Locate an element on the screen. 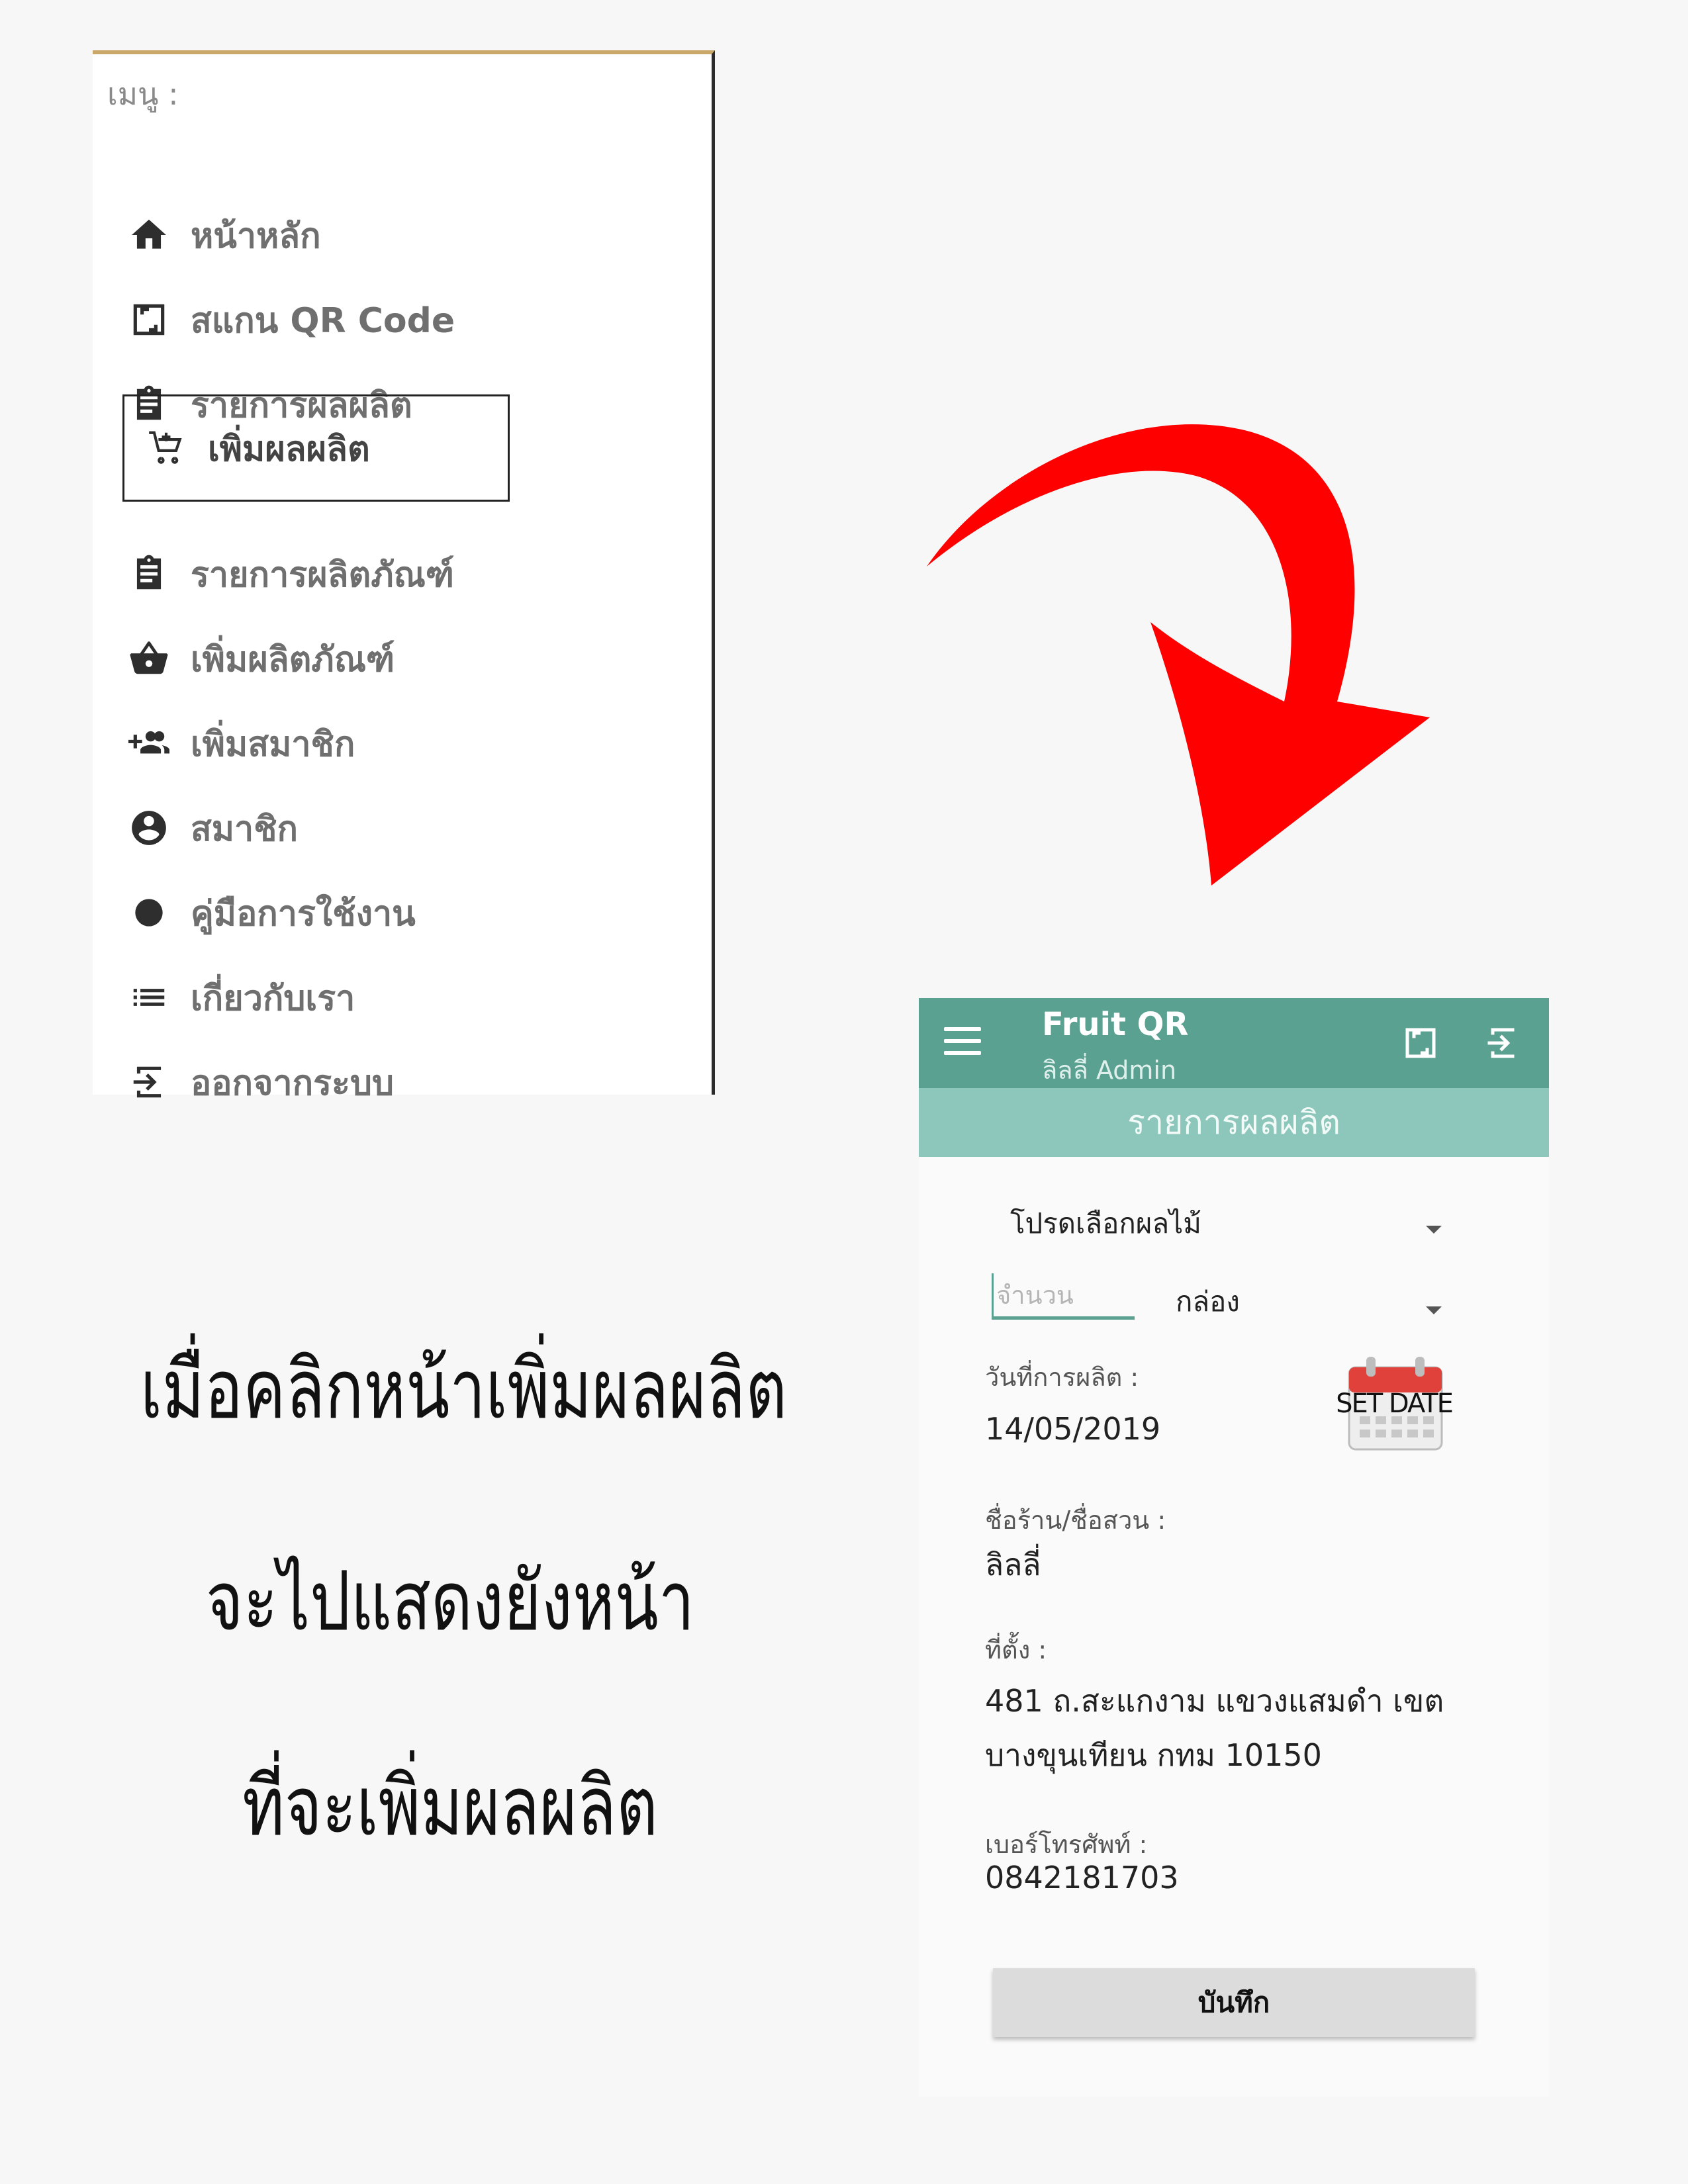 Image resolution: width=1688 pixels, height=2184 pixels. menu-item-user-guide: คู่มือการใช้งาน is located at coordinates (324, 913).